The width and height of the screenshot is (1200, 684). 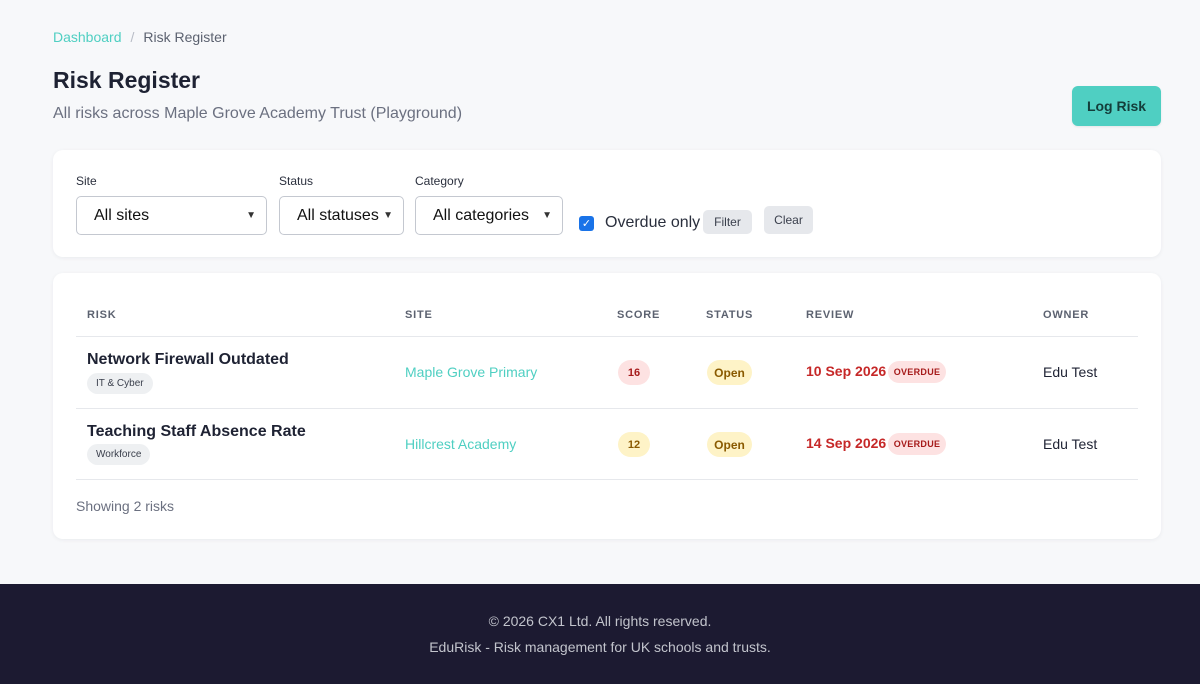 What do you see at coordinates (586, 223) in the screenshot?
I see `overdue-only-checkbox: ✓` at bounding box center [586, 223].